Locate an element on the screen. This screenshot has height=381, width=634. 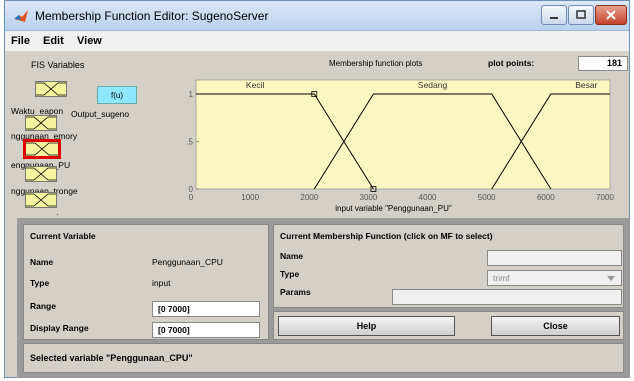
mf-params-input is located at coordinates (507, 297).